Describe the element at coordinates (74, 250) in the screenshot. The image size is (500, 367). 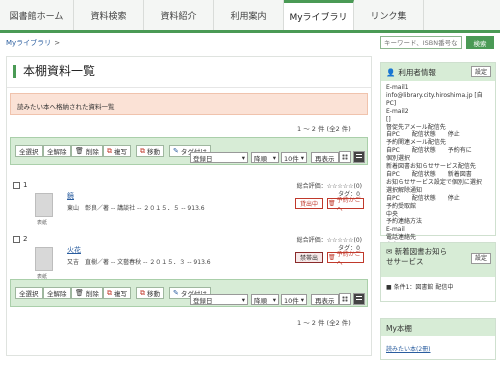
I see `book-title-link: 火花` at that location.